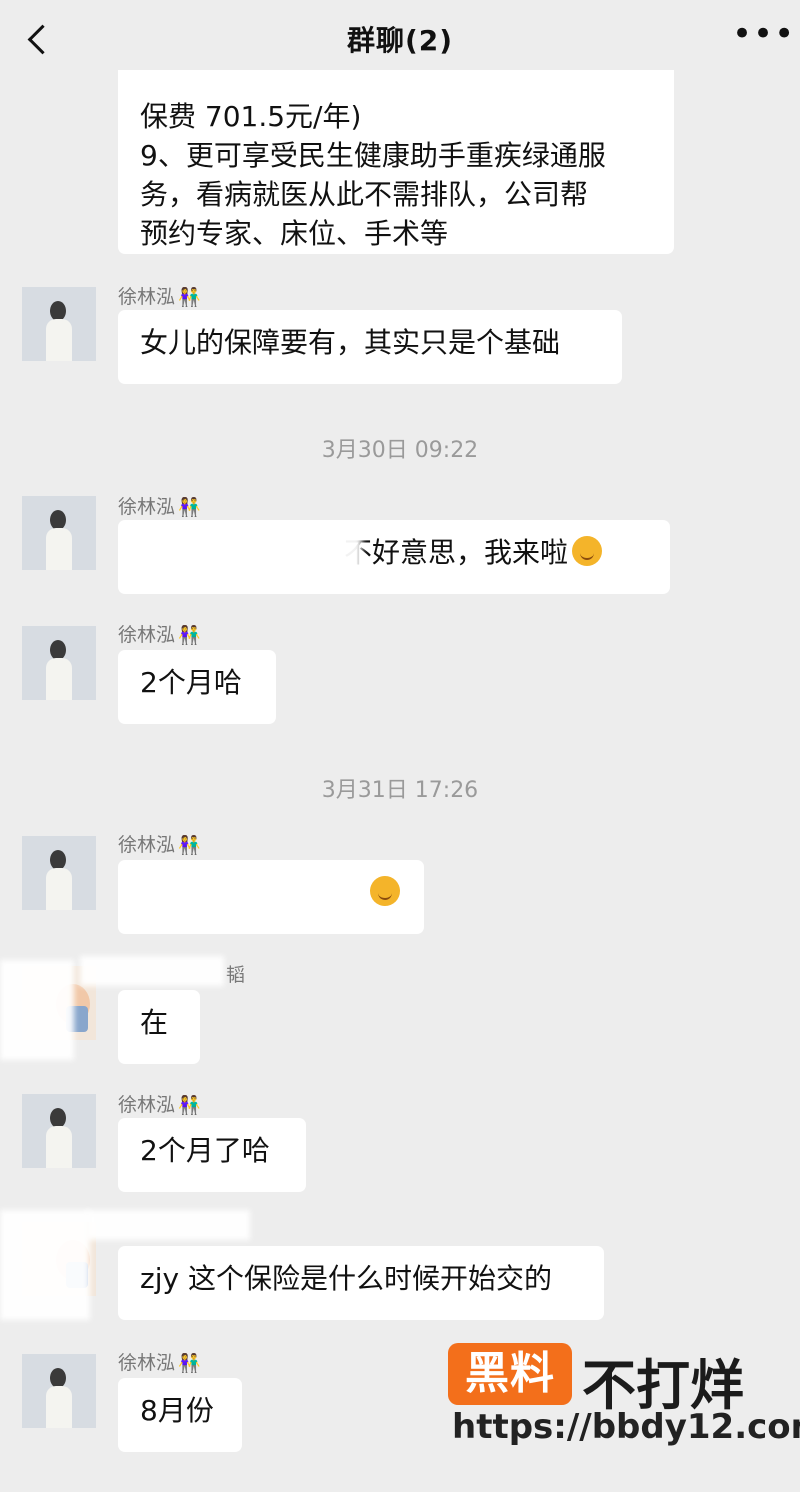  What do you see at coordinates (294, 233) in the screenshot?
I see `message-line: 预约专家、床位、手术等` at bounding box center [294, 233].